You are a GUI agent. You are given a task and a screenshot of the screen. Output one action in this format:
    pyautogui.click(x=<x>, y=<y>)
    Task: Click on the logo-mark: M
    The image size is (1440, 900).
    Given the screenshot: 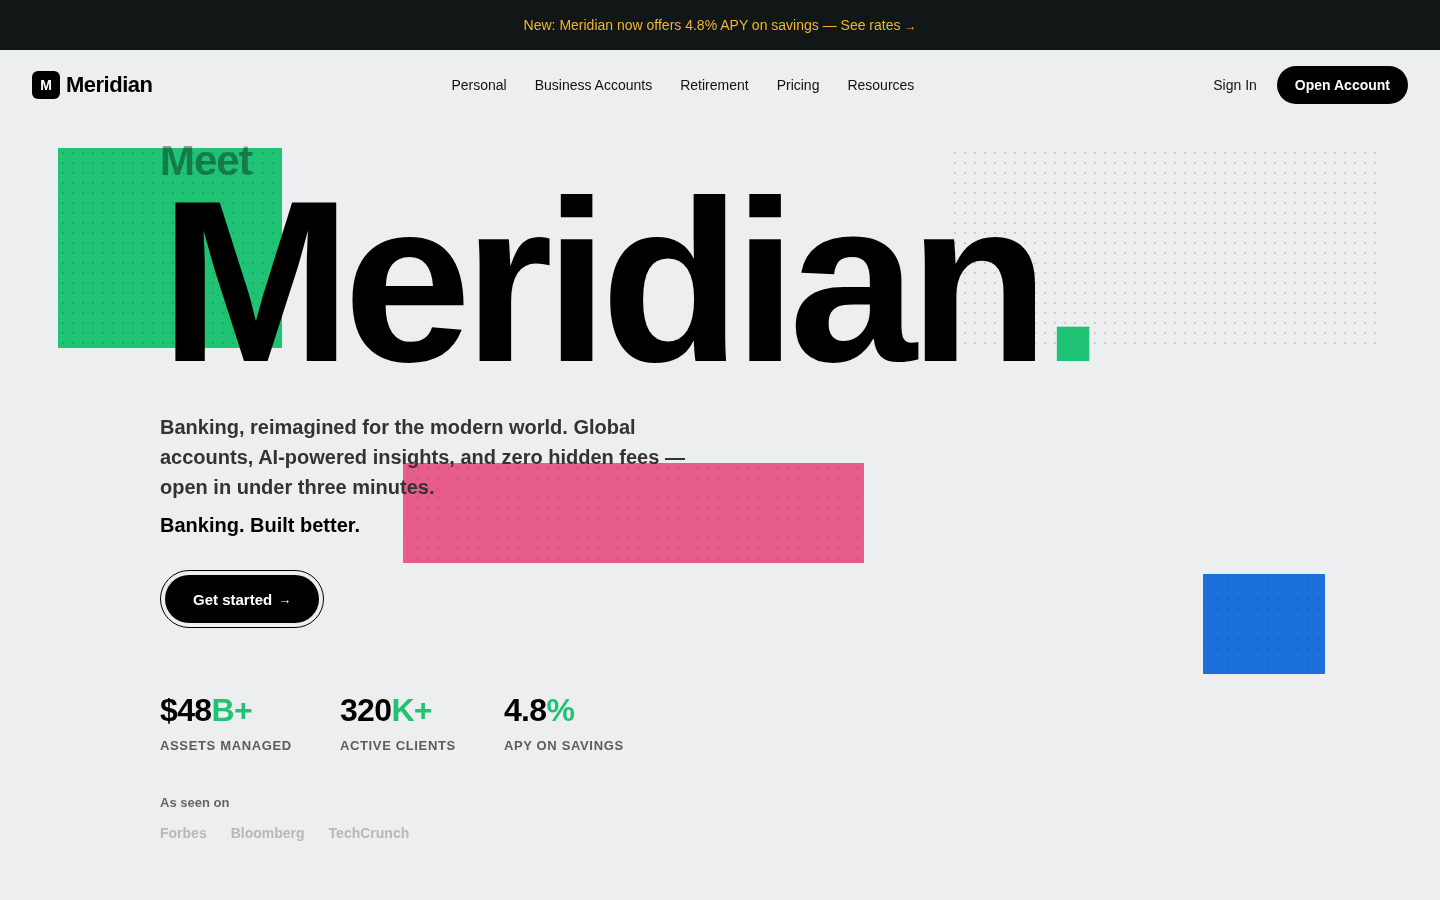 What is the action you would take?
    pyautogui.click(x=46, y=85)
    